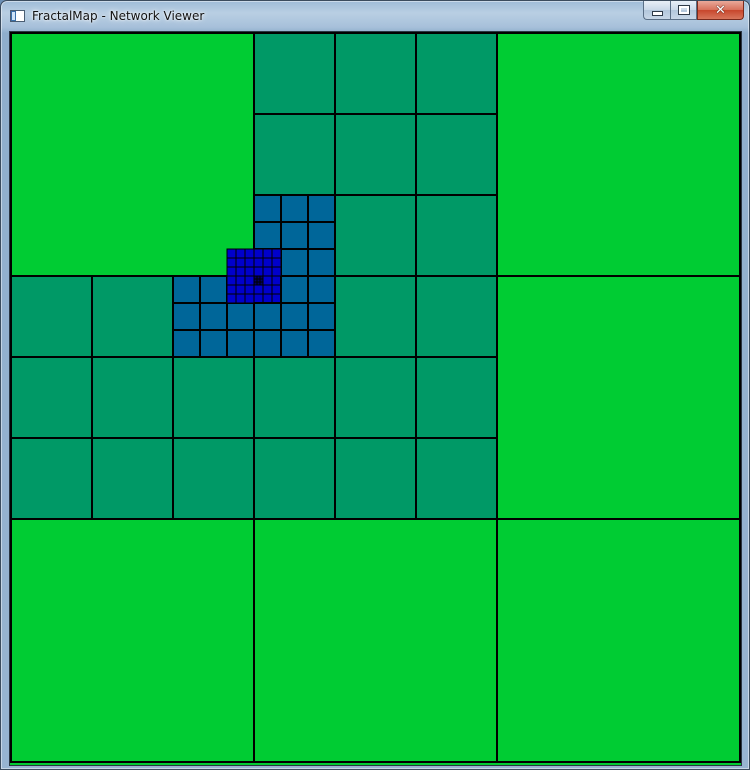 This screenshot has width=750, height=770. I want to click on close-icon: ✕, so click(720, 10).